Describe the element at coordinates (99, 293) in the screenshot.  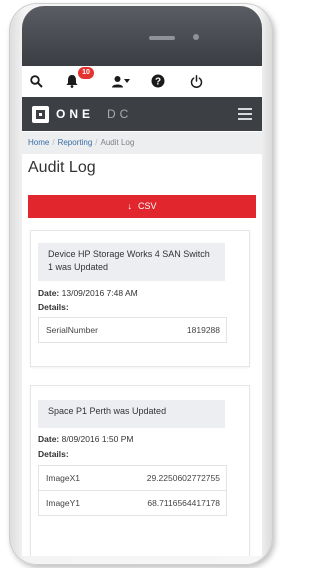
I see `date-value: 13/09/2016 7:48 AM` at that location.